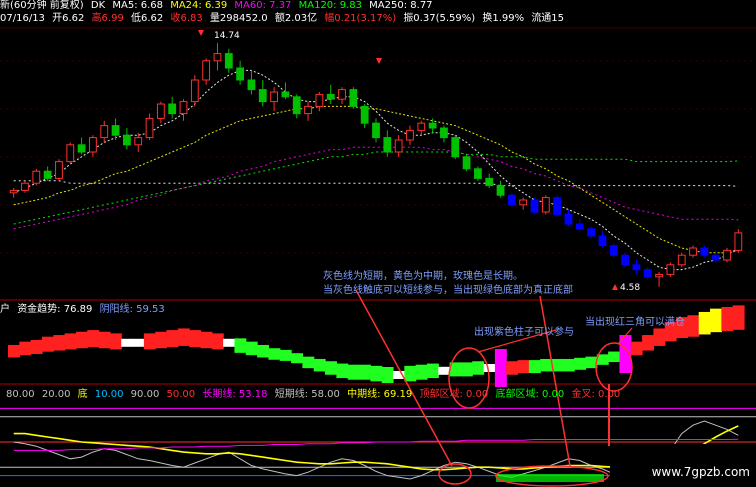  Describe the element at coordinates (132, 309) in the screenshot. I see `yin-yang-label: 阴阳线: 59.53` at that location.